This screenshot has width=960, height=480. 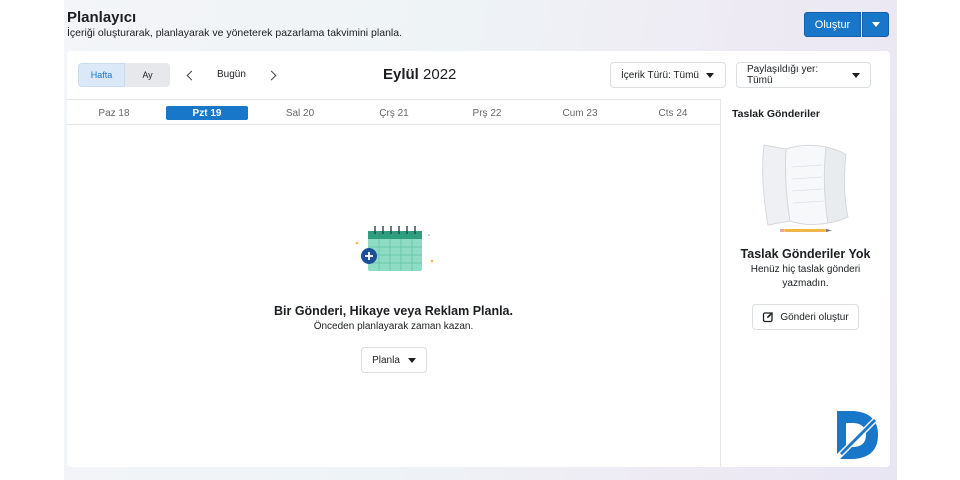 What do you see at coordinates (776, 114) in the screenshot?
I see `drafts-title: Taslak Gönderiler` at bounding box center [776, 114].